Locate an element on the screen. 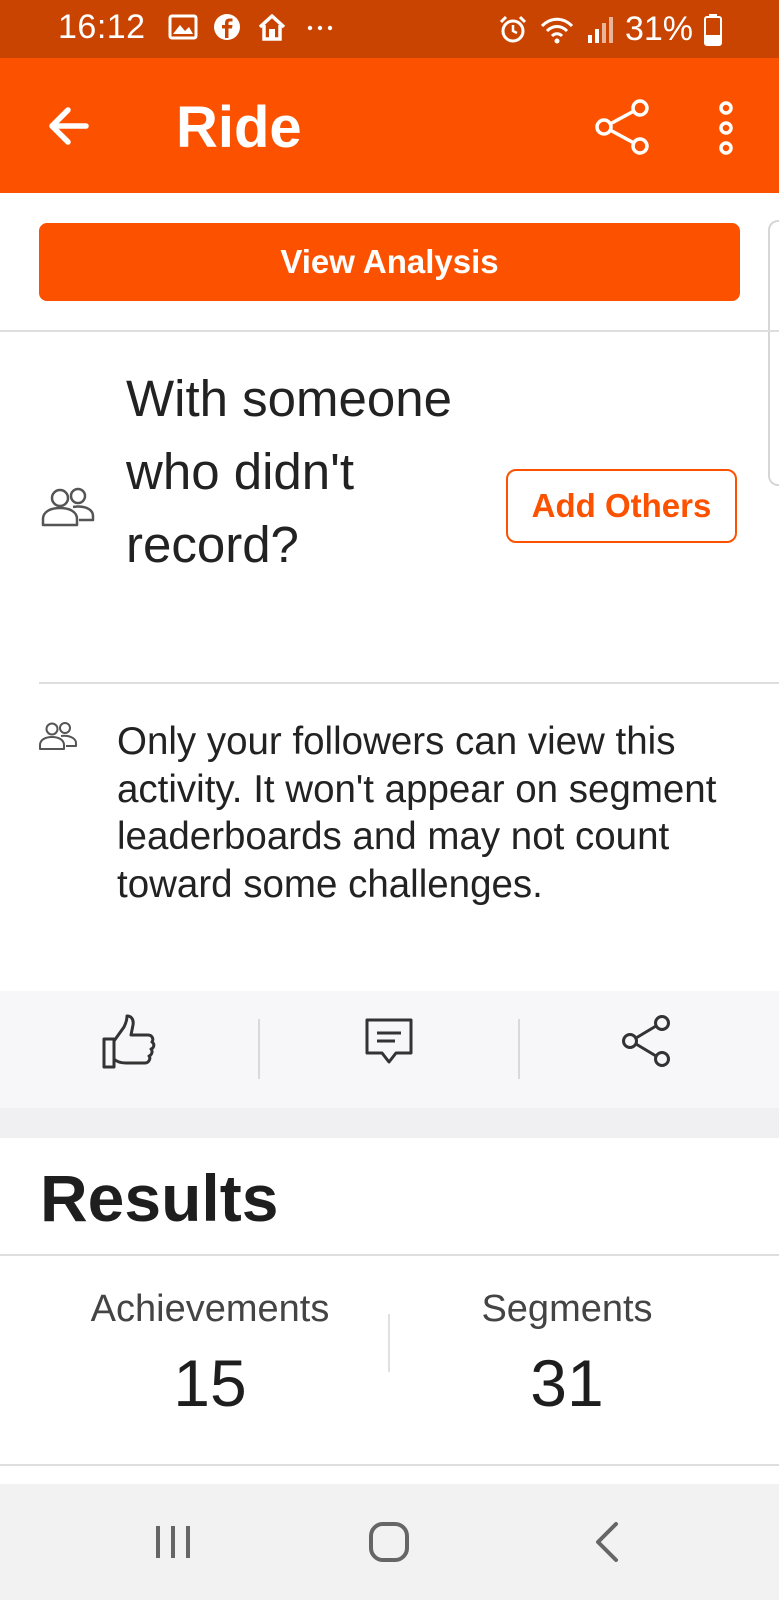  more-options-button is located at coordinates (726, 128).